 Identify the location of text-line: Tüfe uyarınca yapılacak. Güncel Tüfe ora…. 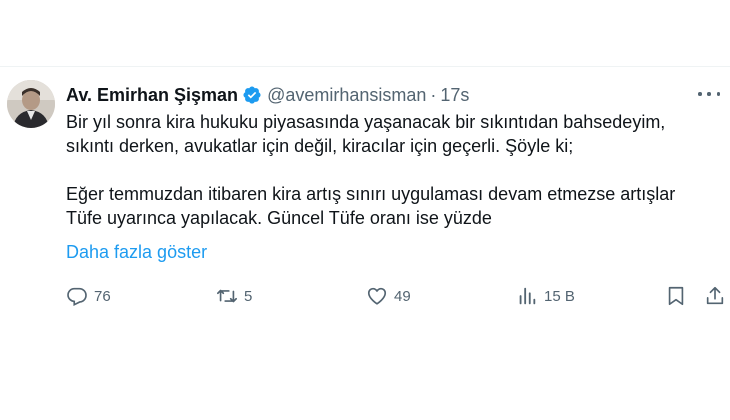
(279, 218).